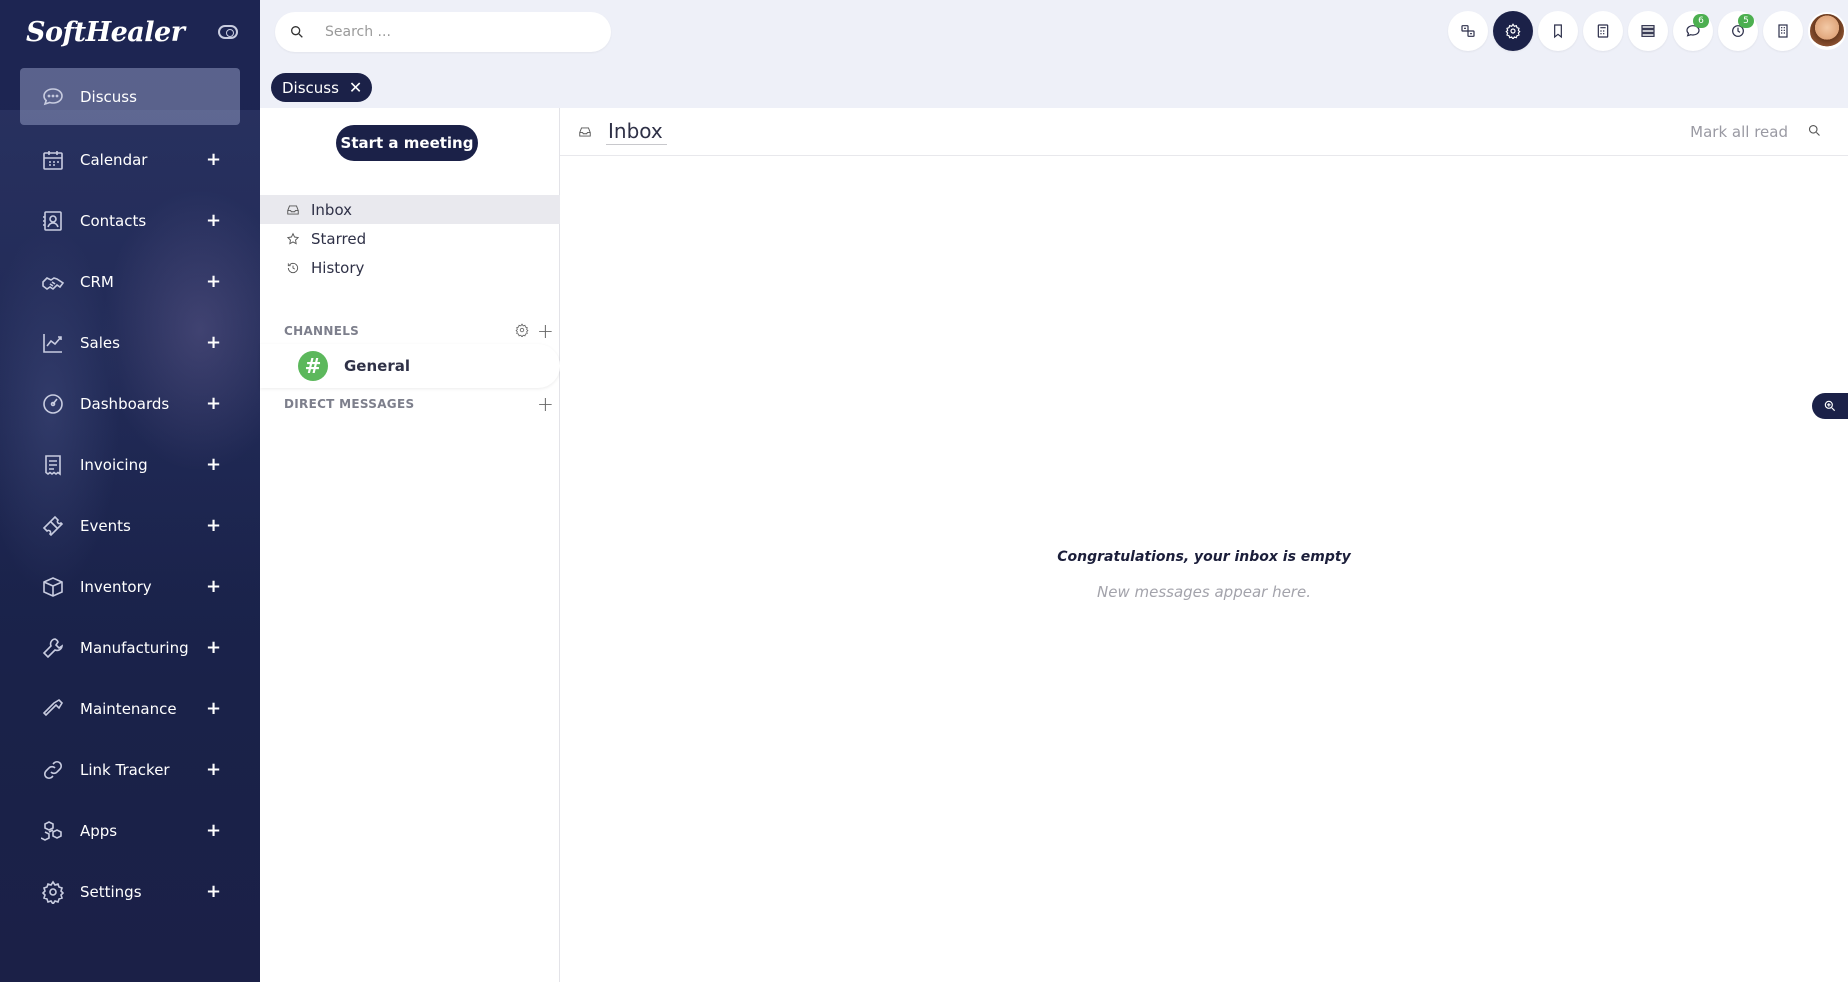 The image size is (1848, 982). I want to click on sidebar-item-label: Manufacturing, so click(134, 647).